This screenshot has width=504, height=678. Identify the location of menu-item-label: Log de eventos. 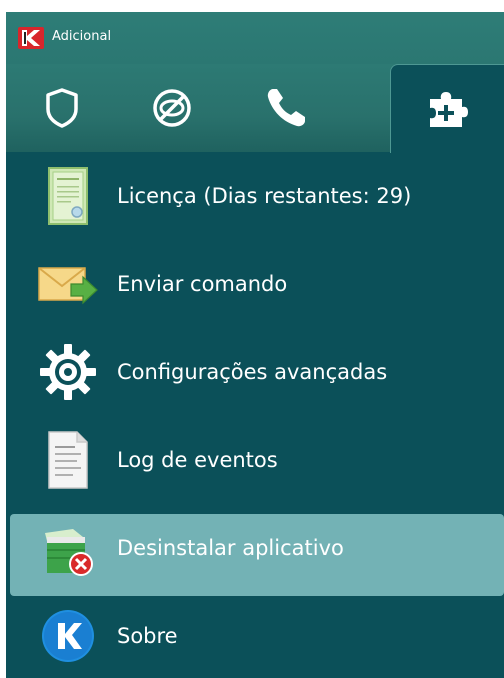
(197, 460).